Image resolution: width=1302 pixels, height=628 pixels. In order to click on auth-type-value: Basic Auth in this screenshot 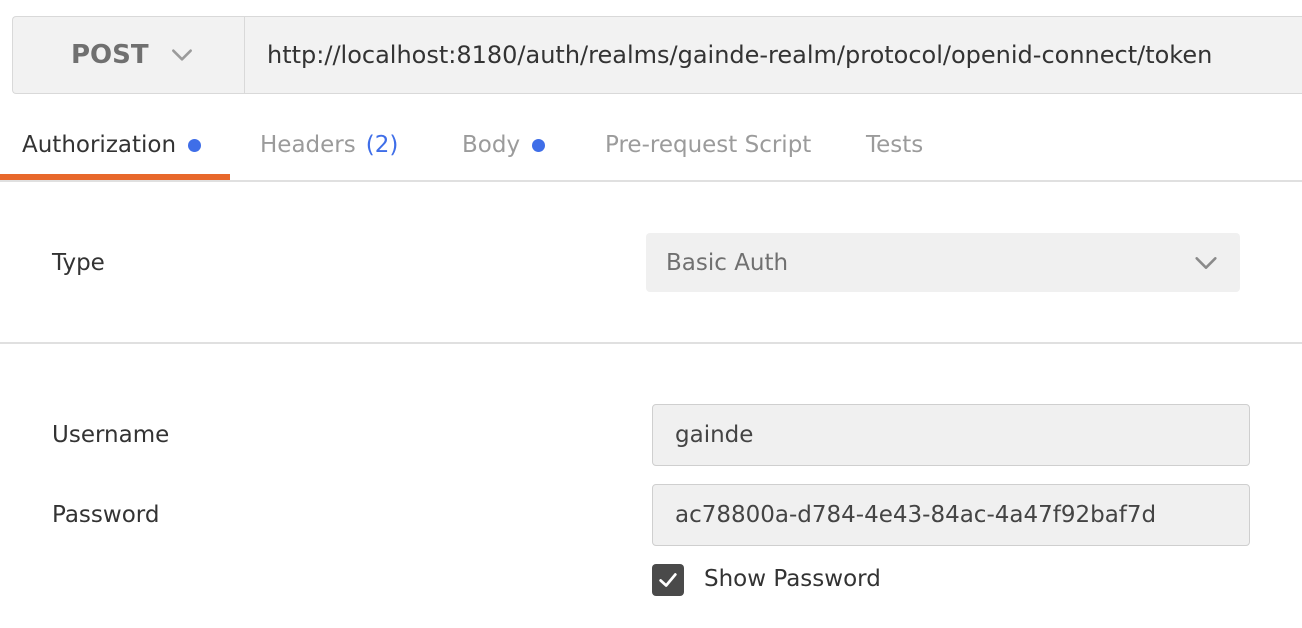, I will do `click(727, 262)`.